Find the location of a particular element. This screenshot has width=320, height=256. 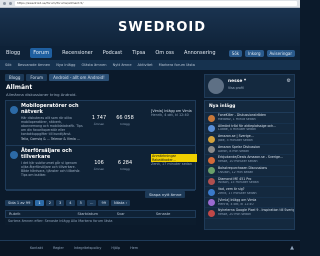

subnav-markera-lasta: Markera forum lästa is located at coordinates (177, 65).